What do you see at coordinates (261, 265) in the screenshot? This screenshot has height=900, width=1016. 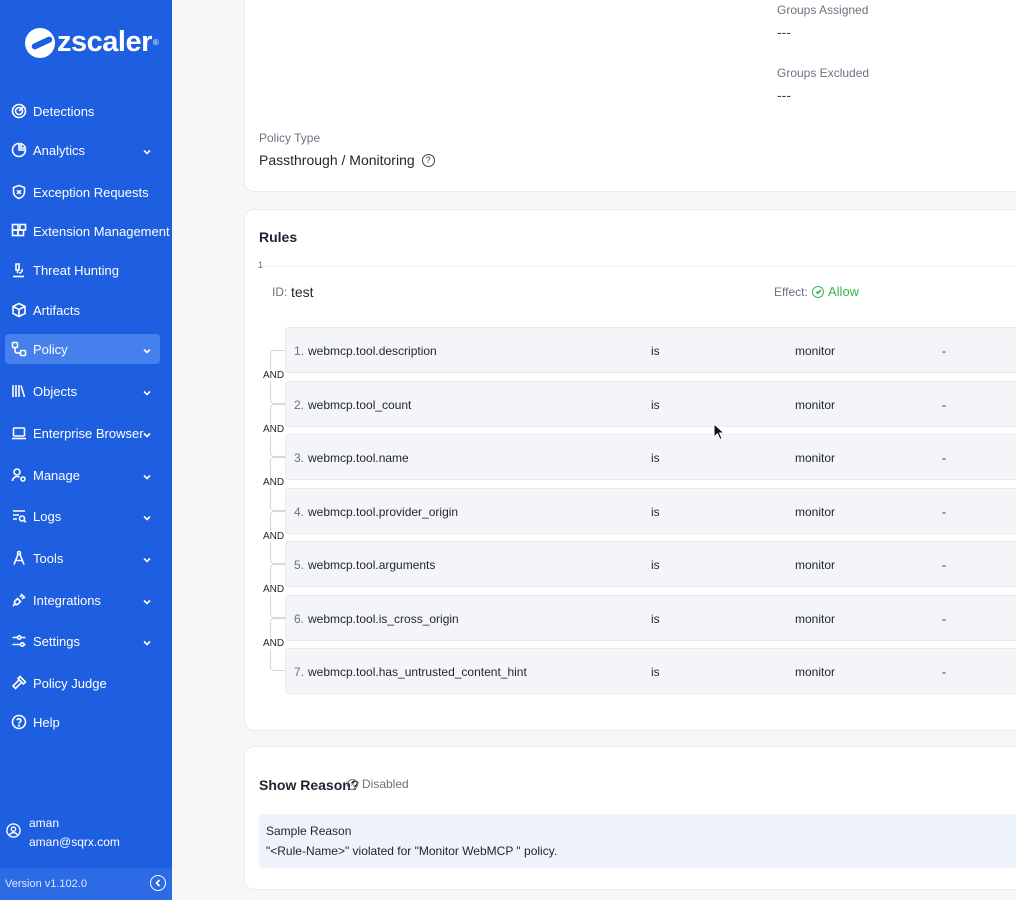 I see `rule-number: 1` at bounding box center [261, 265].